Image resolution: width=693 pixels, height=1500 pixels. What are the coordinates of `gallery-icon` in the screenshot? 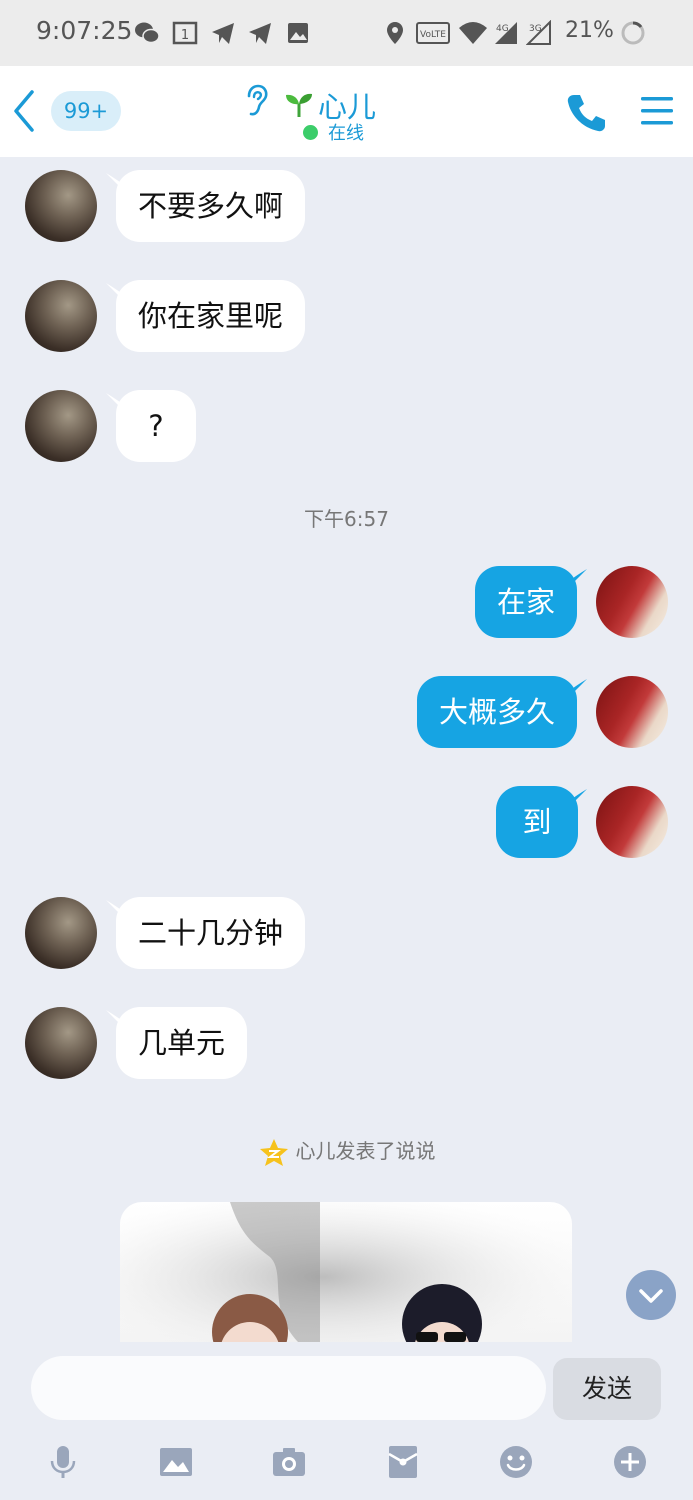 It's located at (298, 33).